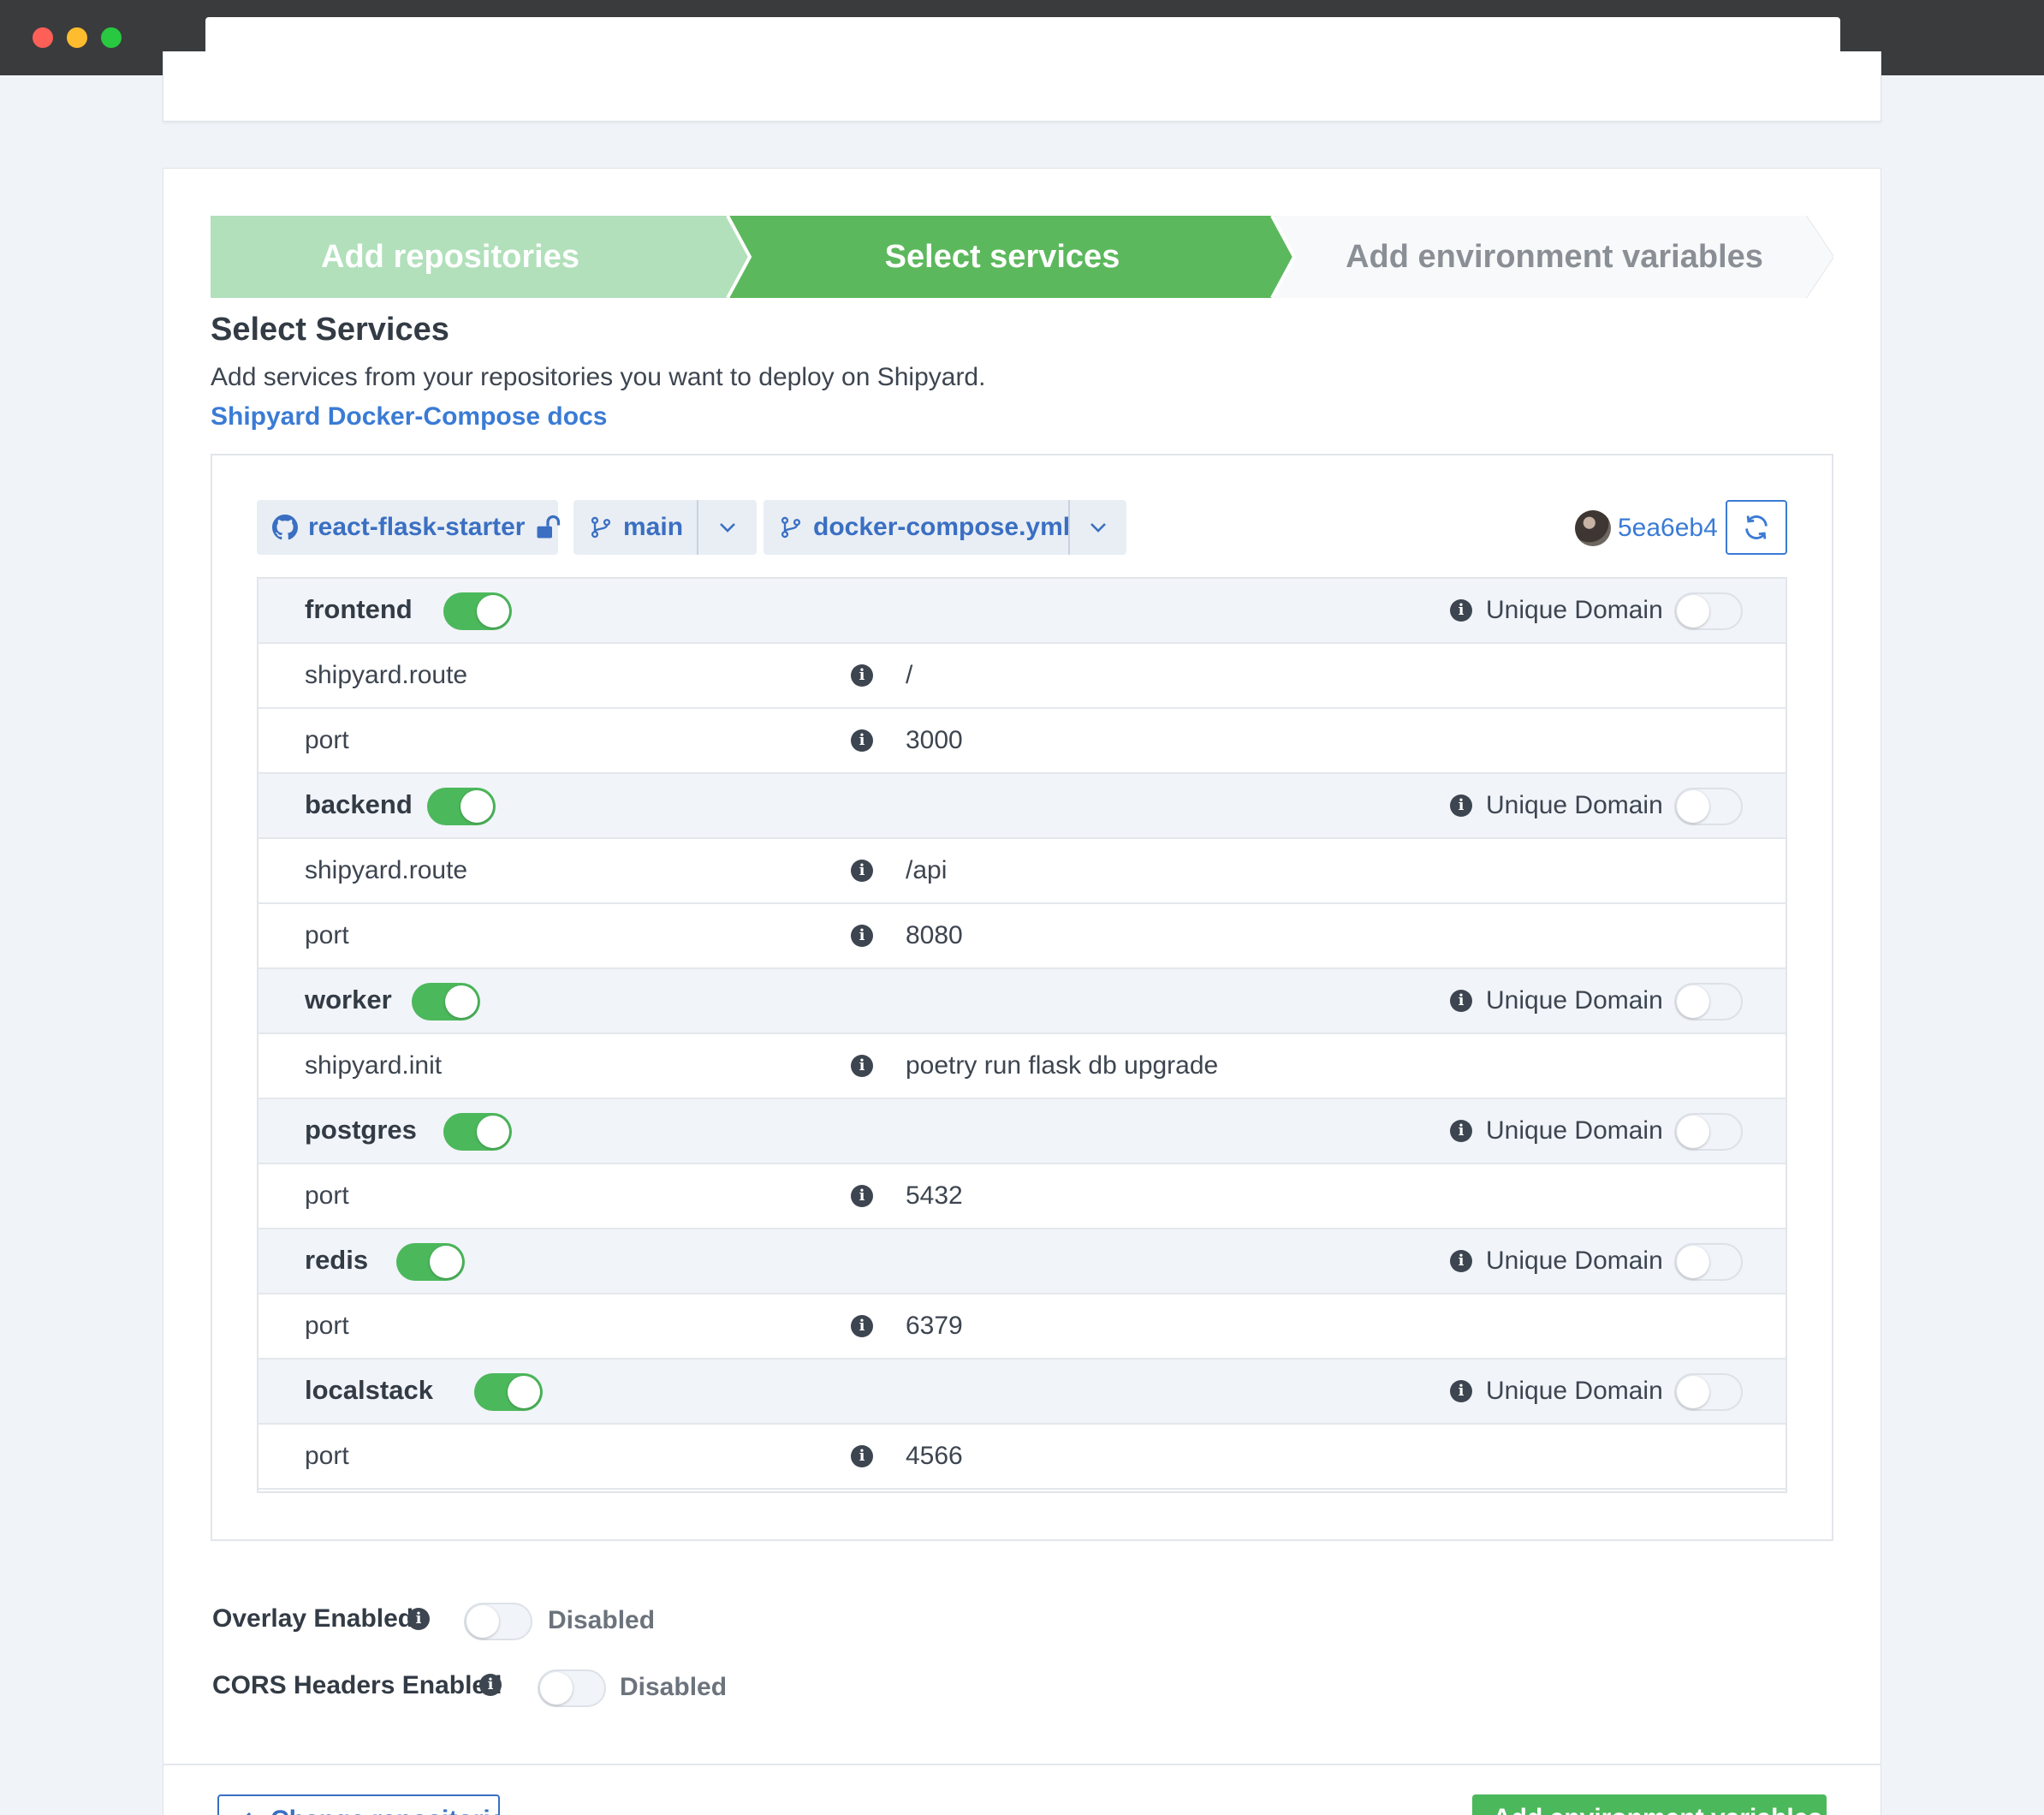 Image resolution: width=2044 pixels, height=1815 pixels. I want to click on service-property-row: shipyard.route i/api, so click(1022, 872).